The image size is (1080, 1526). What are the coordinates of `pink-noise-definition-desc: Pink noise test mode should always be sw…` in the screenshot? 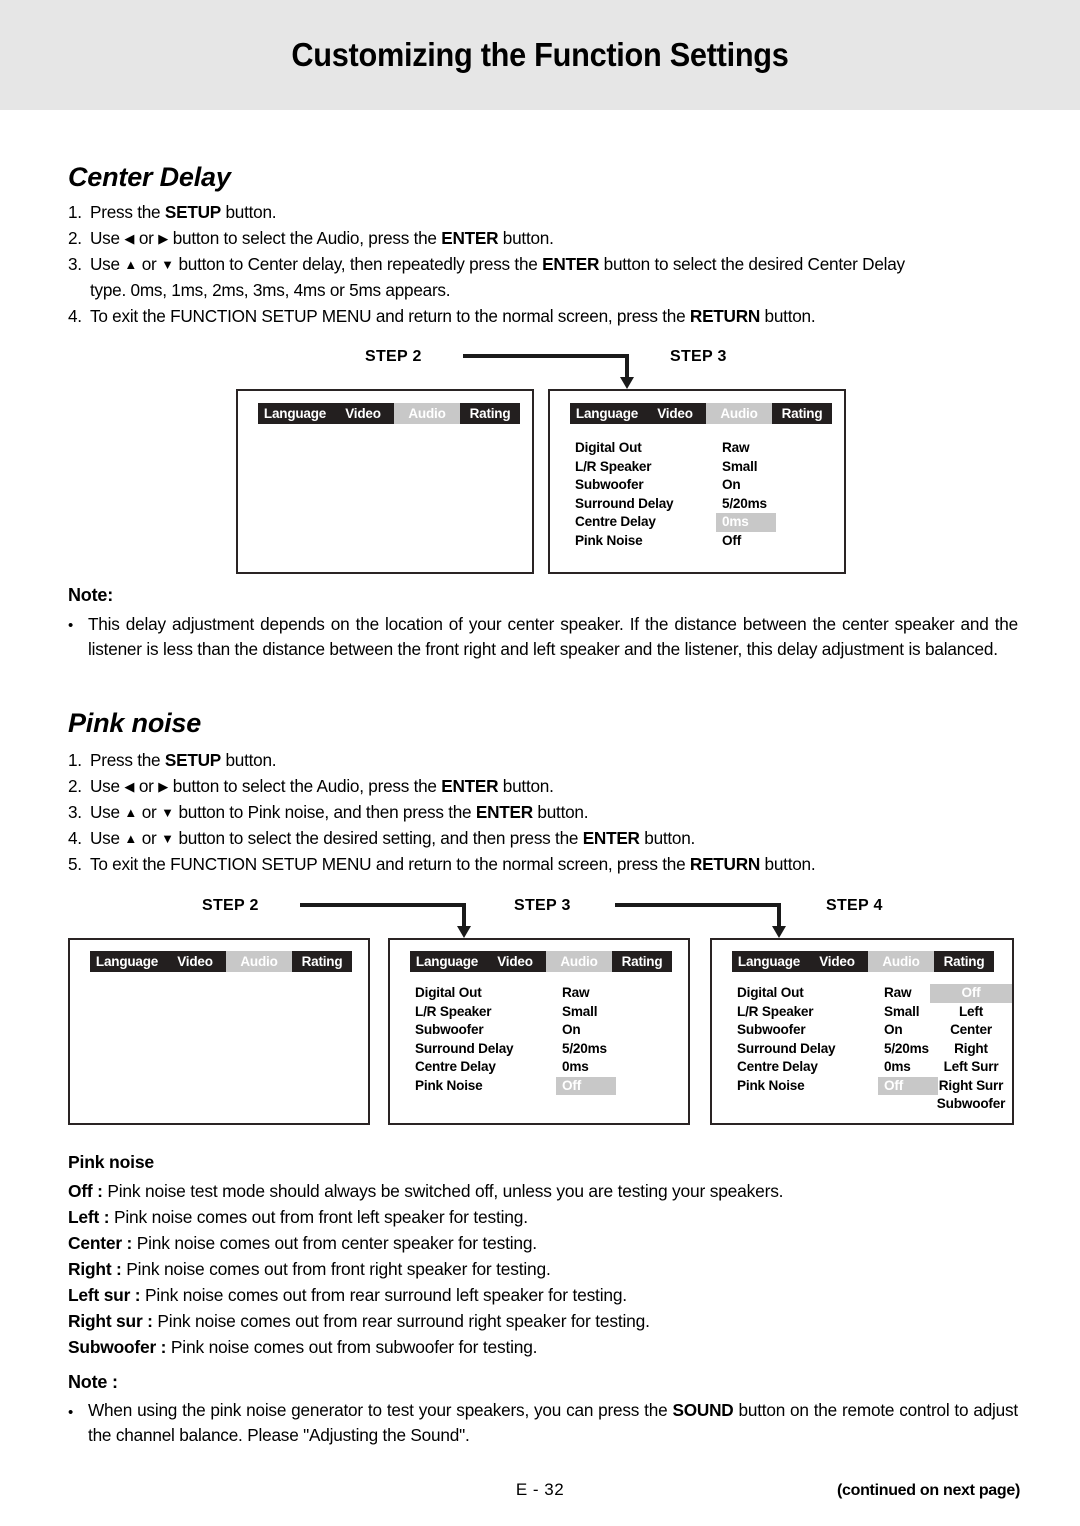 It's located at (443, 1191).